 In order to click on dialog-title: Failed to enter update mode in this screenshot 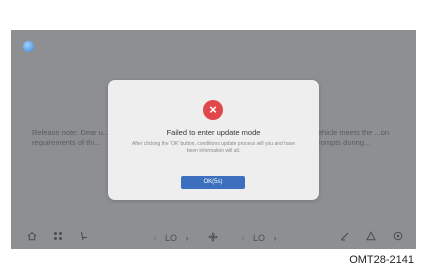, I will do `click(213, 132)`.